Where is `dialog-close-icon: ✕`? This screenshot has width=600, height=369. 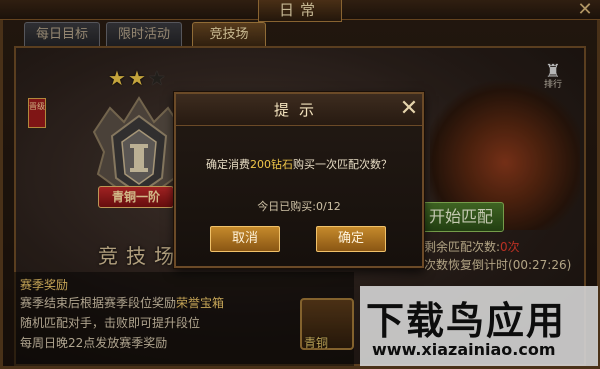
dialog-close-icon: ✕ is located at coordinates (409, 109).